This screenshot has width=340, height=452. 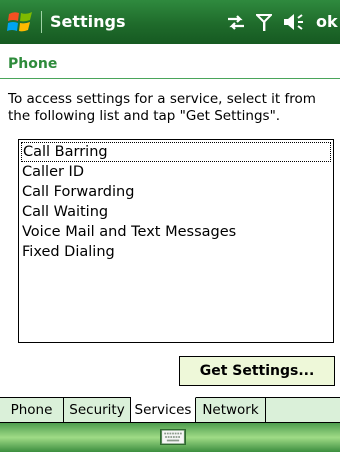 I want to click on tab-services: Services, so click(x=163, y=410).